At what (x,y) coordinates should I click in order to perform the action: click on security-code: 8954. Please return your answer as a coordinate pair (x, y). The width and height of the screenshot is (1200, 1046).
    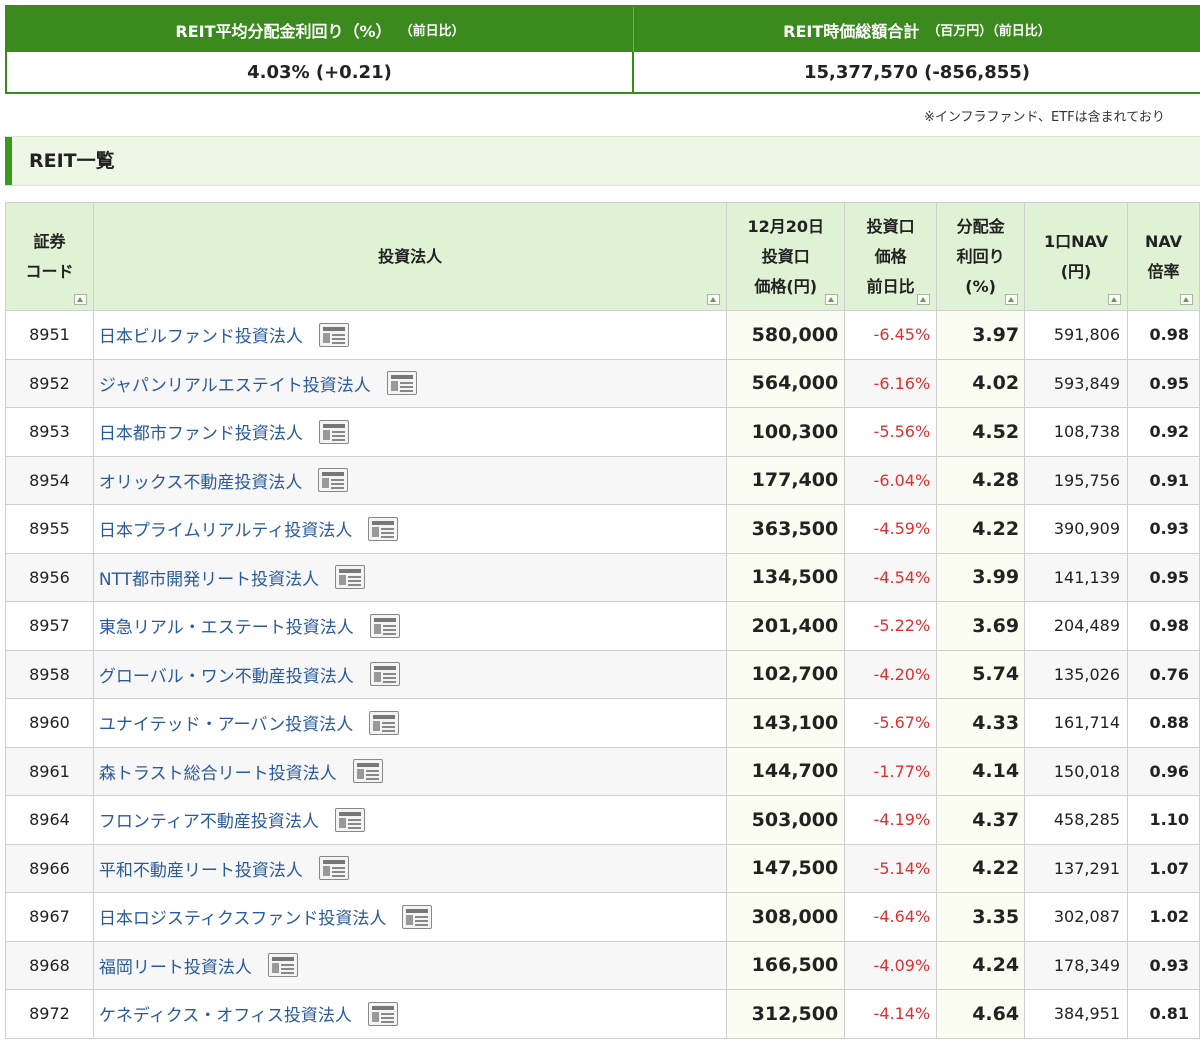
    Looking at the image, I should click on (49, 480).